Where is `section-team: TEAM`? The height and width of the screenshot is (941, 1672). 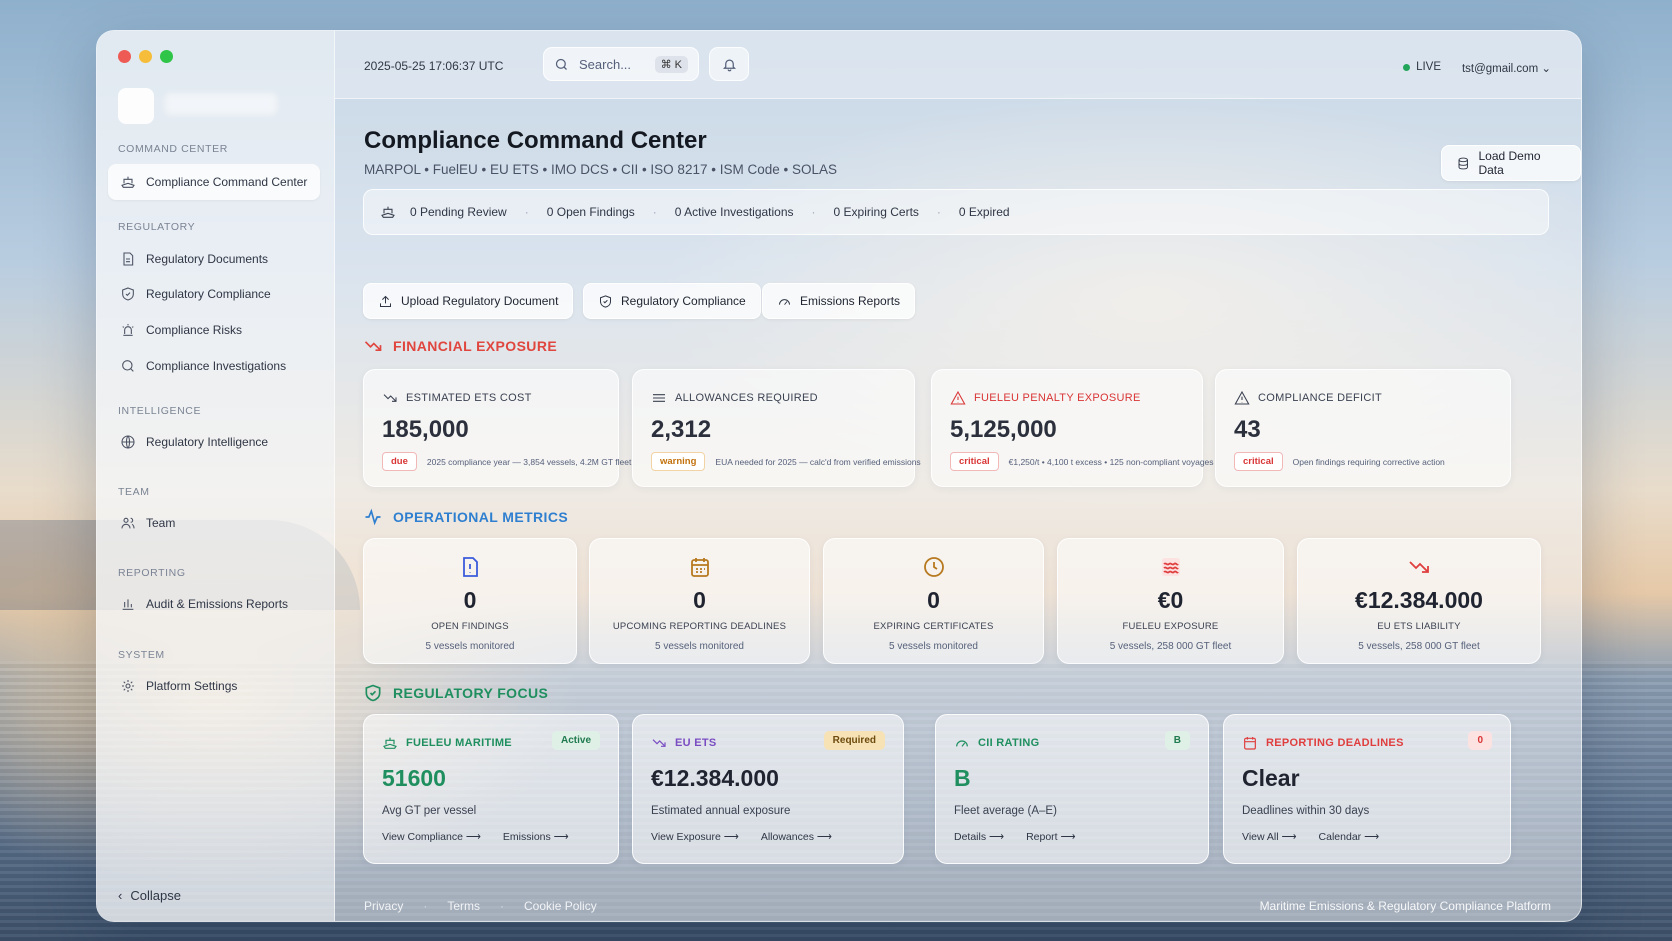
section-team: TEAM is located at coordinates (134, 492).